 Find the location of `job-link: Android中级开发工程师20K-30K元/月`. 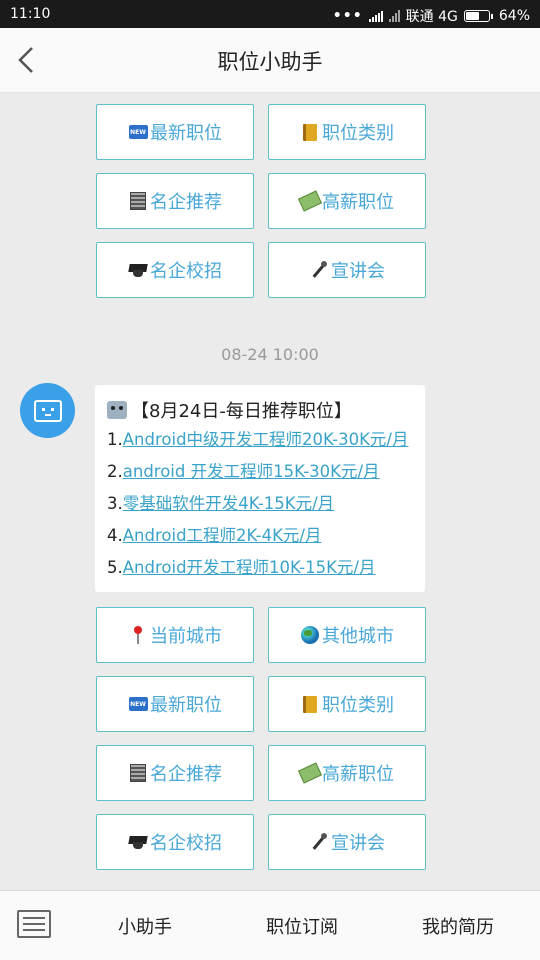

job-link: Android中级开发工程师20K-30K元/月 is located at coordinates (266, 439).